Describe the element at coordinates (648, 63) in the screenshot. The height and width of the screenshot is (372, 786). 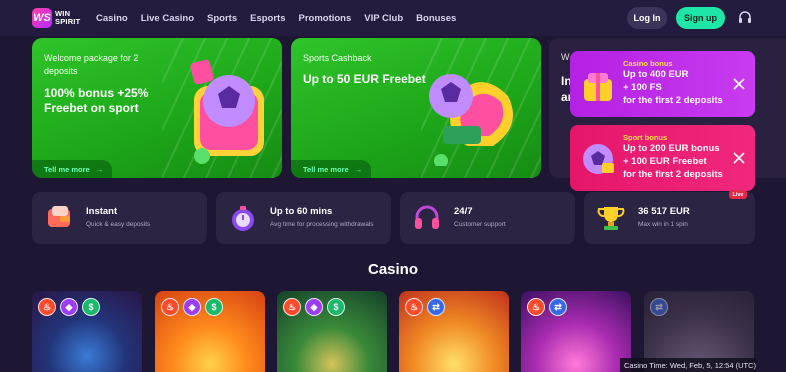
I see `bonus-title: Casino bonus` at that location.